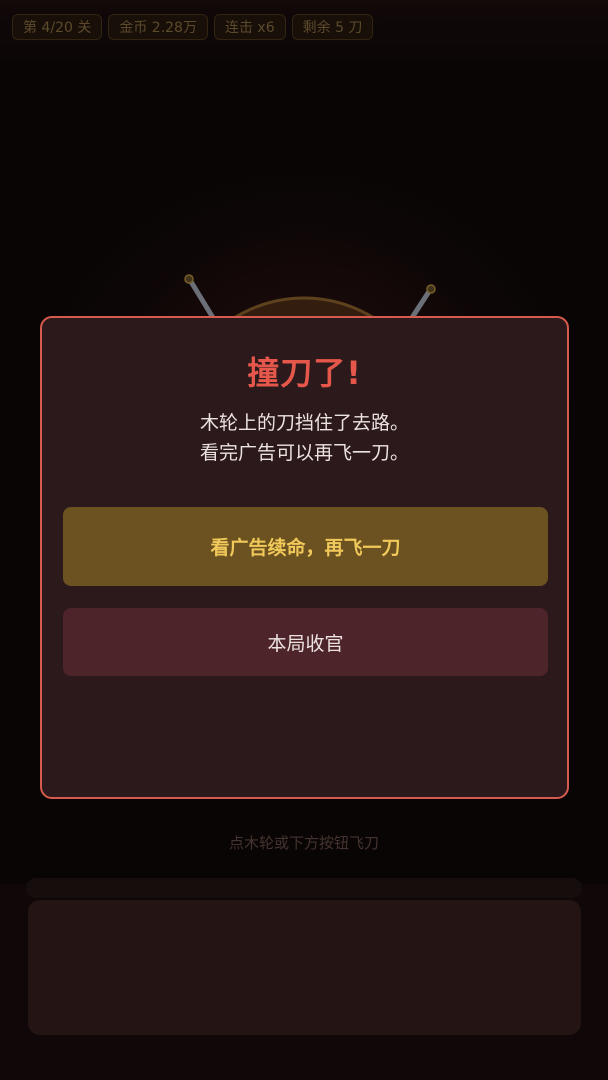 Image resolution: width=608 pixels, height=1080 pixels. I want to click on dialog-title: 撞刀了!, so click(304, 373).